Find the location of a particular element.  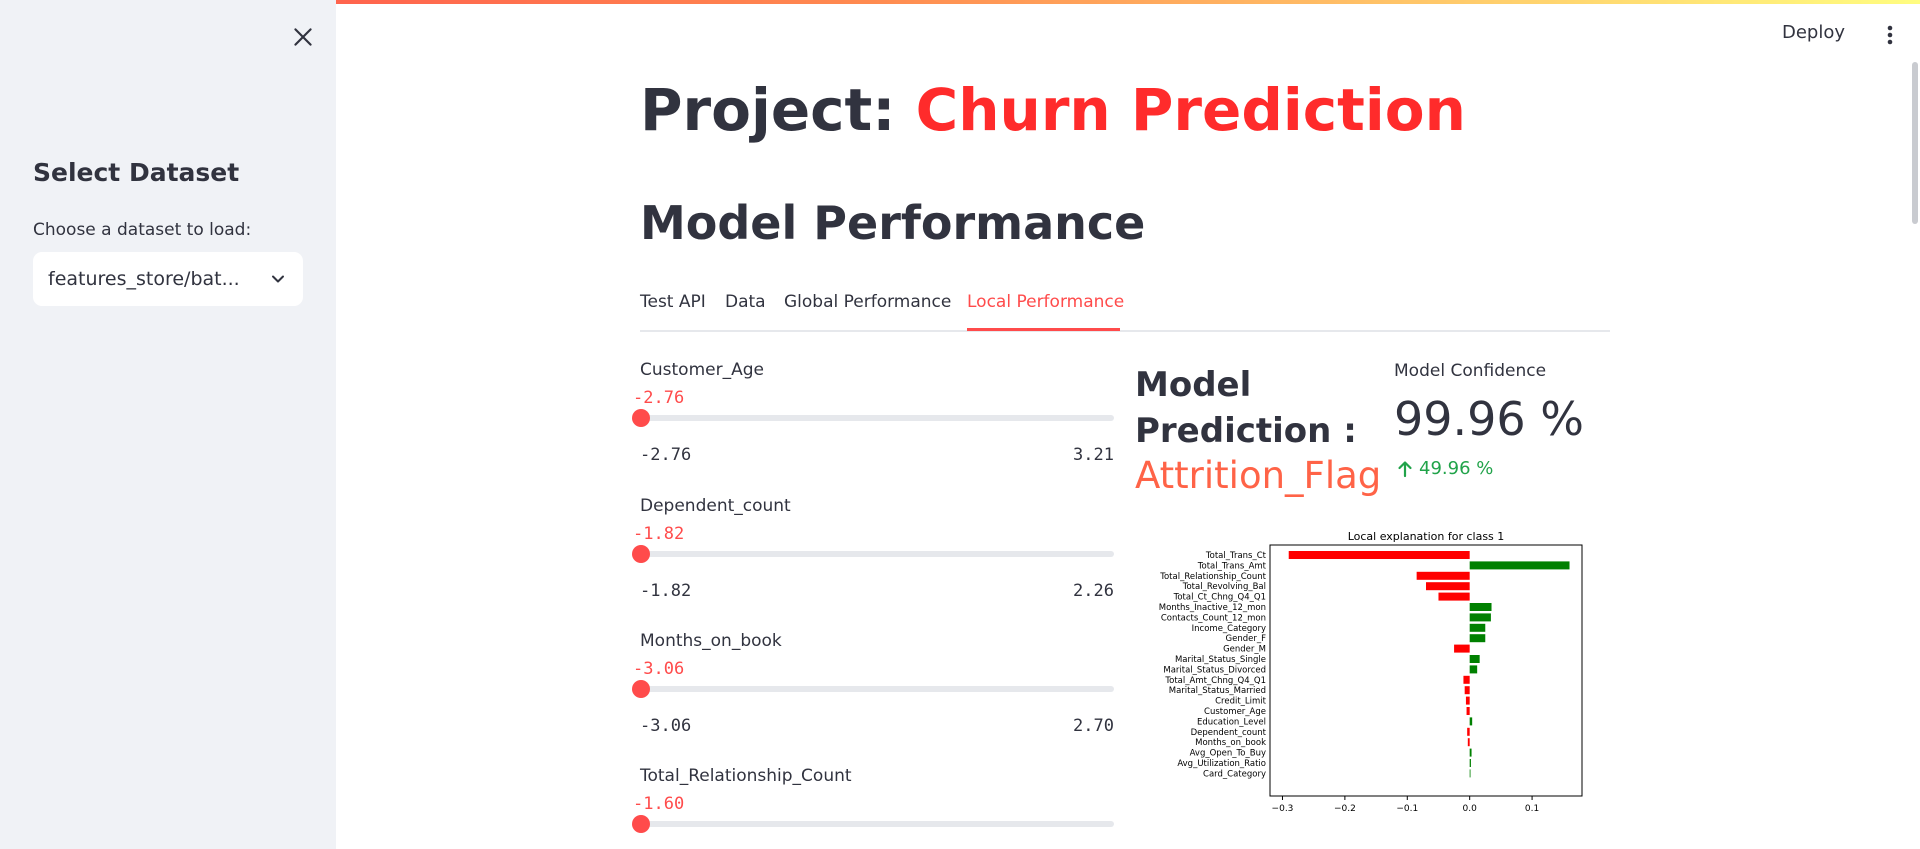

chart-y-tick-label: Total_Revolving_Bal is located at coordinates (1224, 587).